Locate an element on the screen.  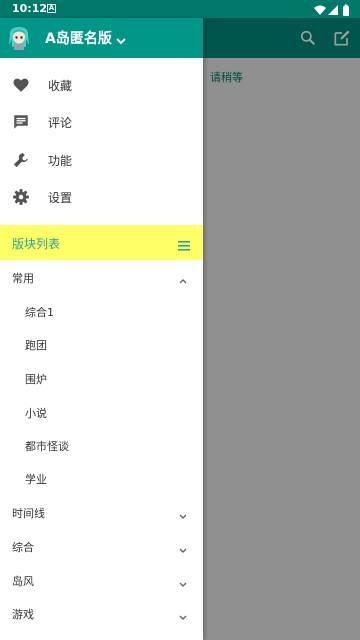
category-label: 岛风 is located at coordinates (23, 581).